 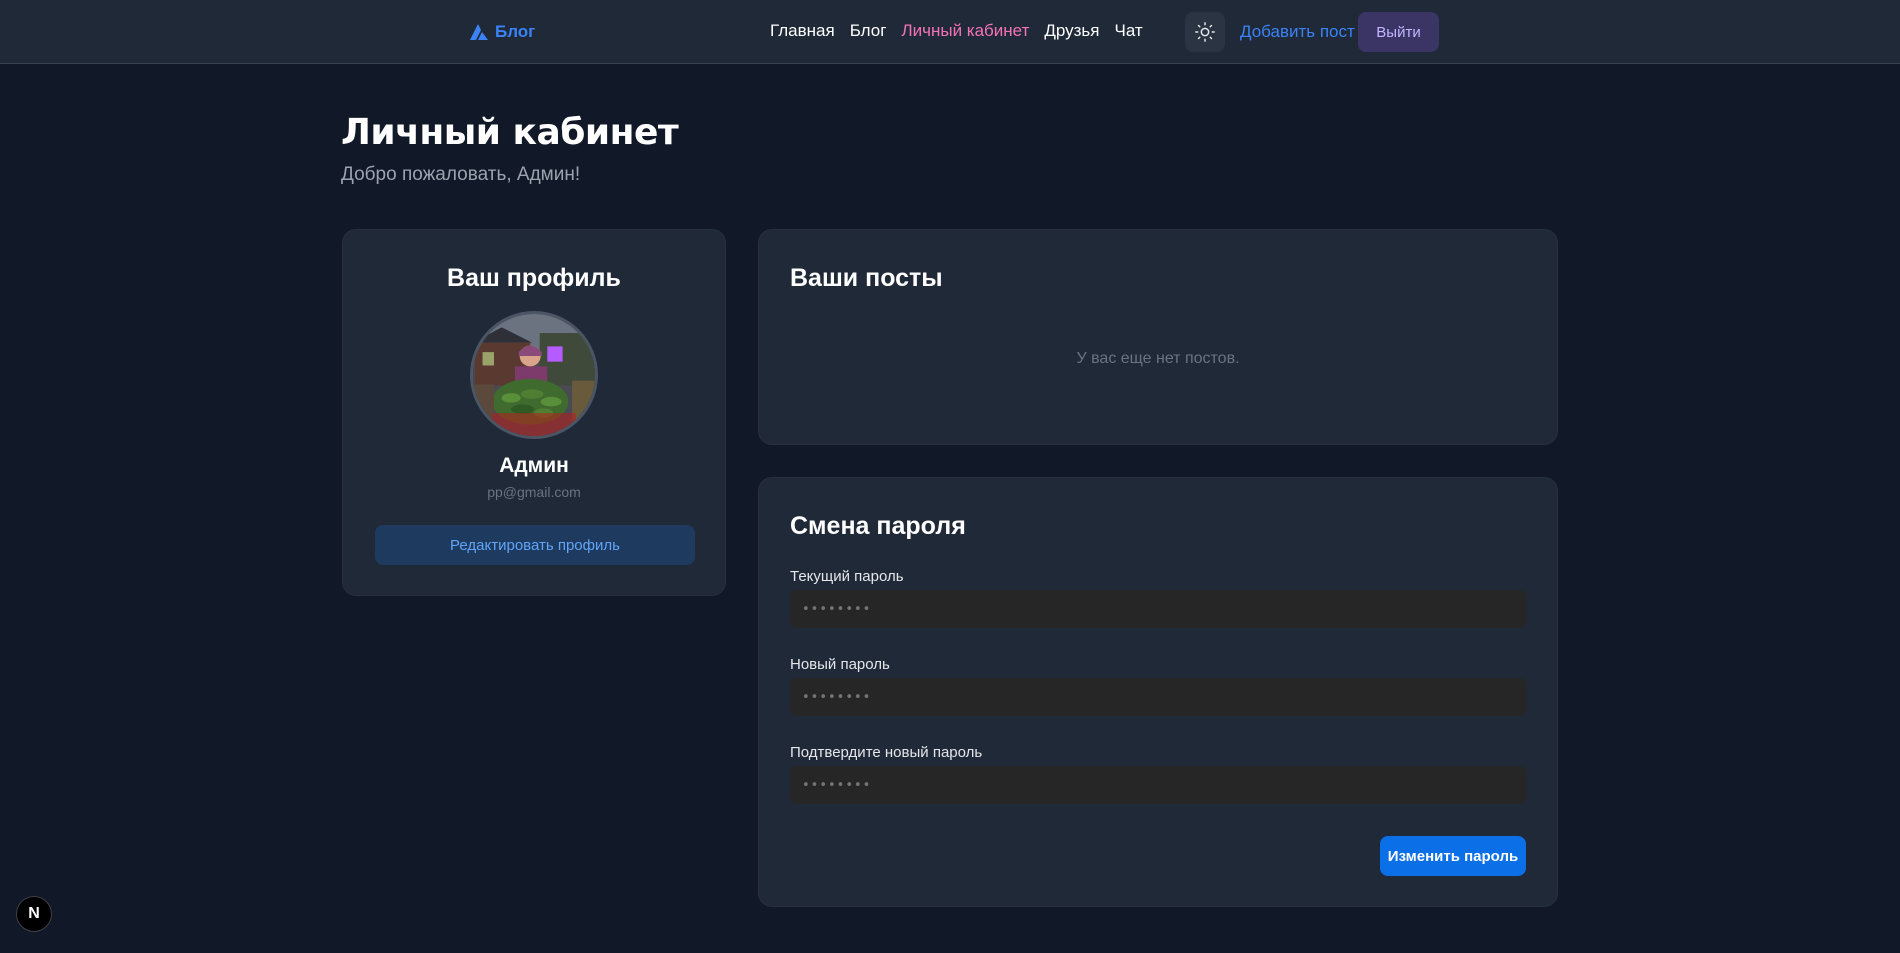 What do you see at coordinates (840, 664) in the screenshot?
I see `new-password-label: Новый пароль` at bounding box center [840, 664].